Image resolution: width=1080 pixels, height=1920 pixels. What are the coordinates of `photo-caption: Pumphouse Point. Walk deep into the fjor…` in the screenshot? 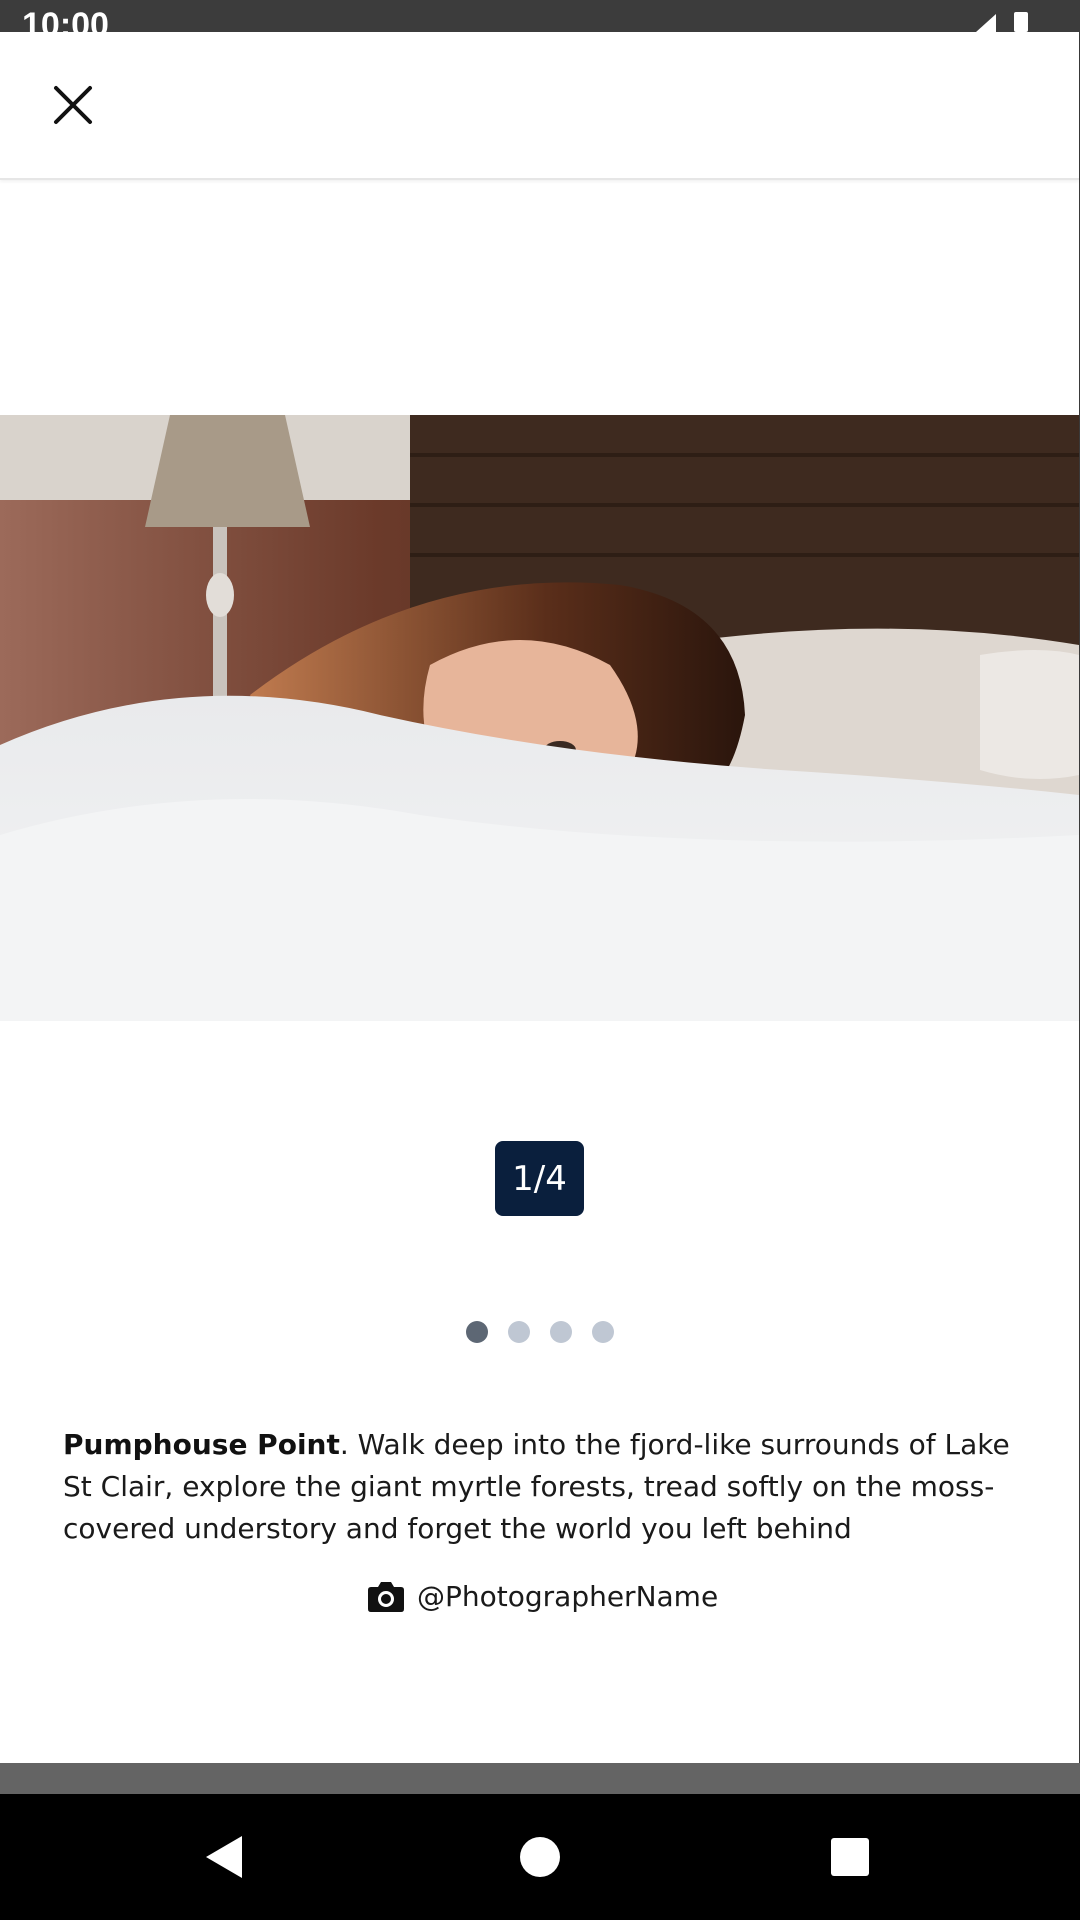 It's located at (543, 1487).